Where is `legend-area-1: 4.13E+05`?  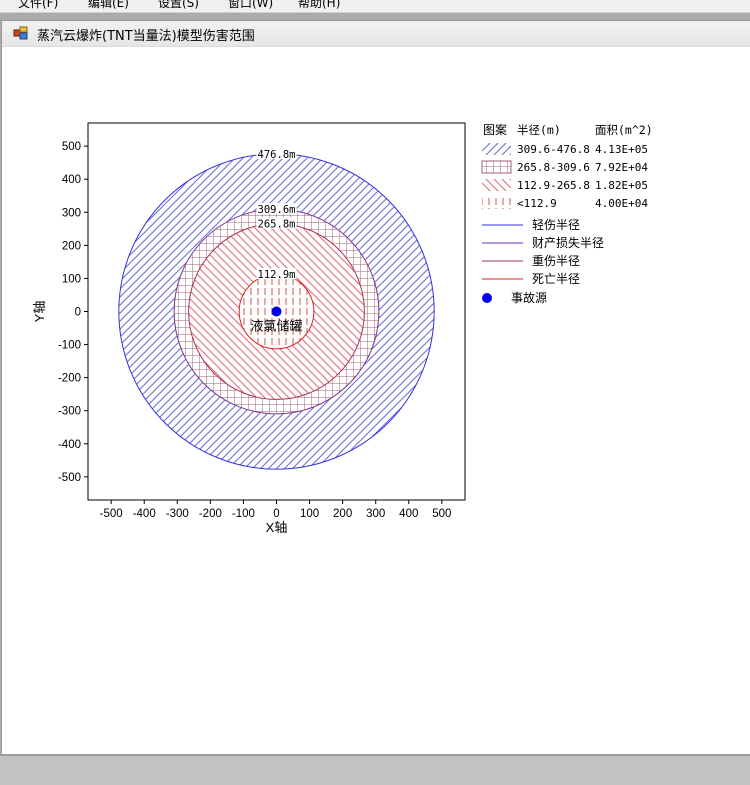 legend-area-1: 4.13E+05 is located at coordinates (621, 149).